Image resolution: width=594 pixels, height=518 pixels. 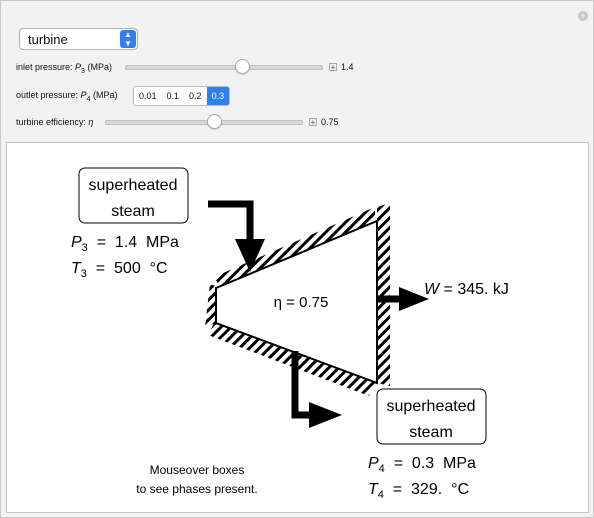 I want to click on efficiency-readout: η = 0.75, so click(x=301, y=302).